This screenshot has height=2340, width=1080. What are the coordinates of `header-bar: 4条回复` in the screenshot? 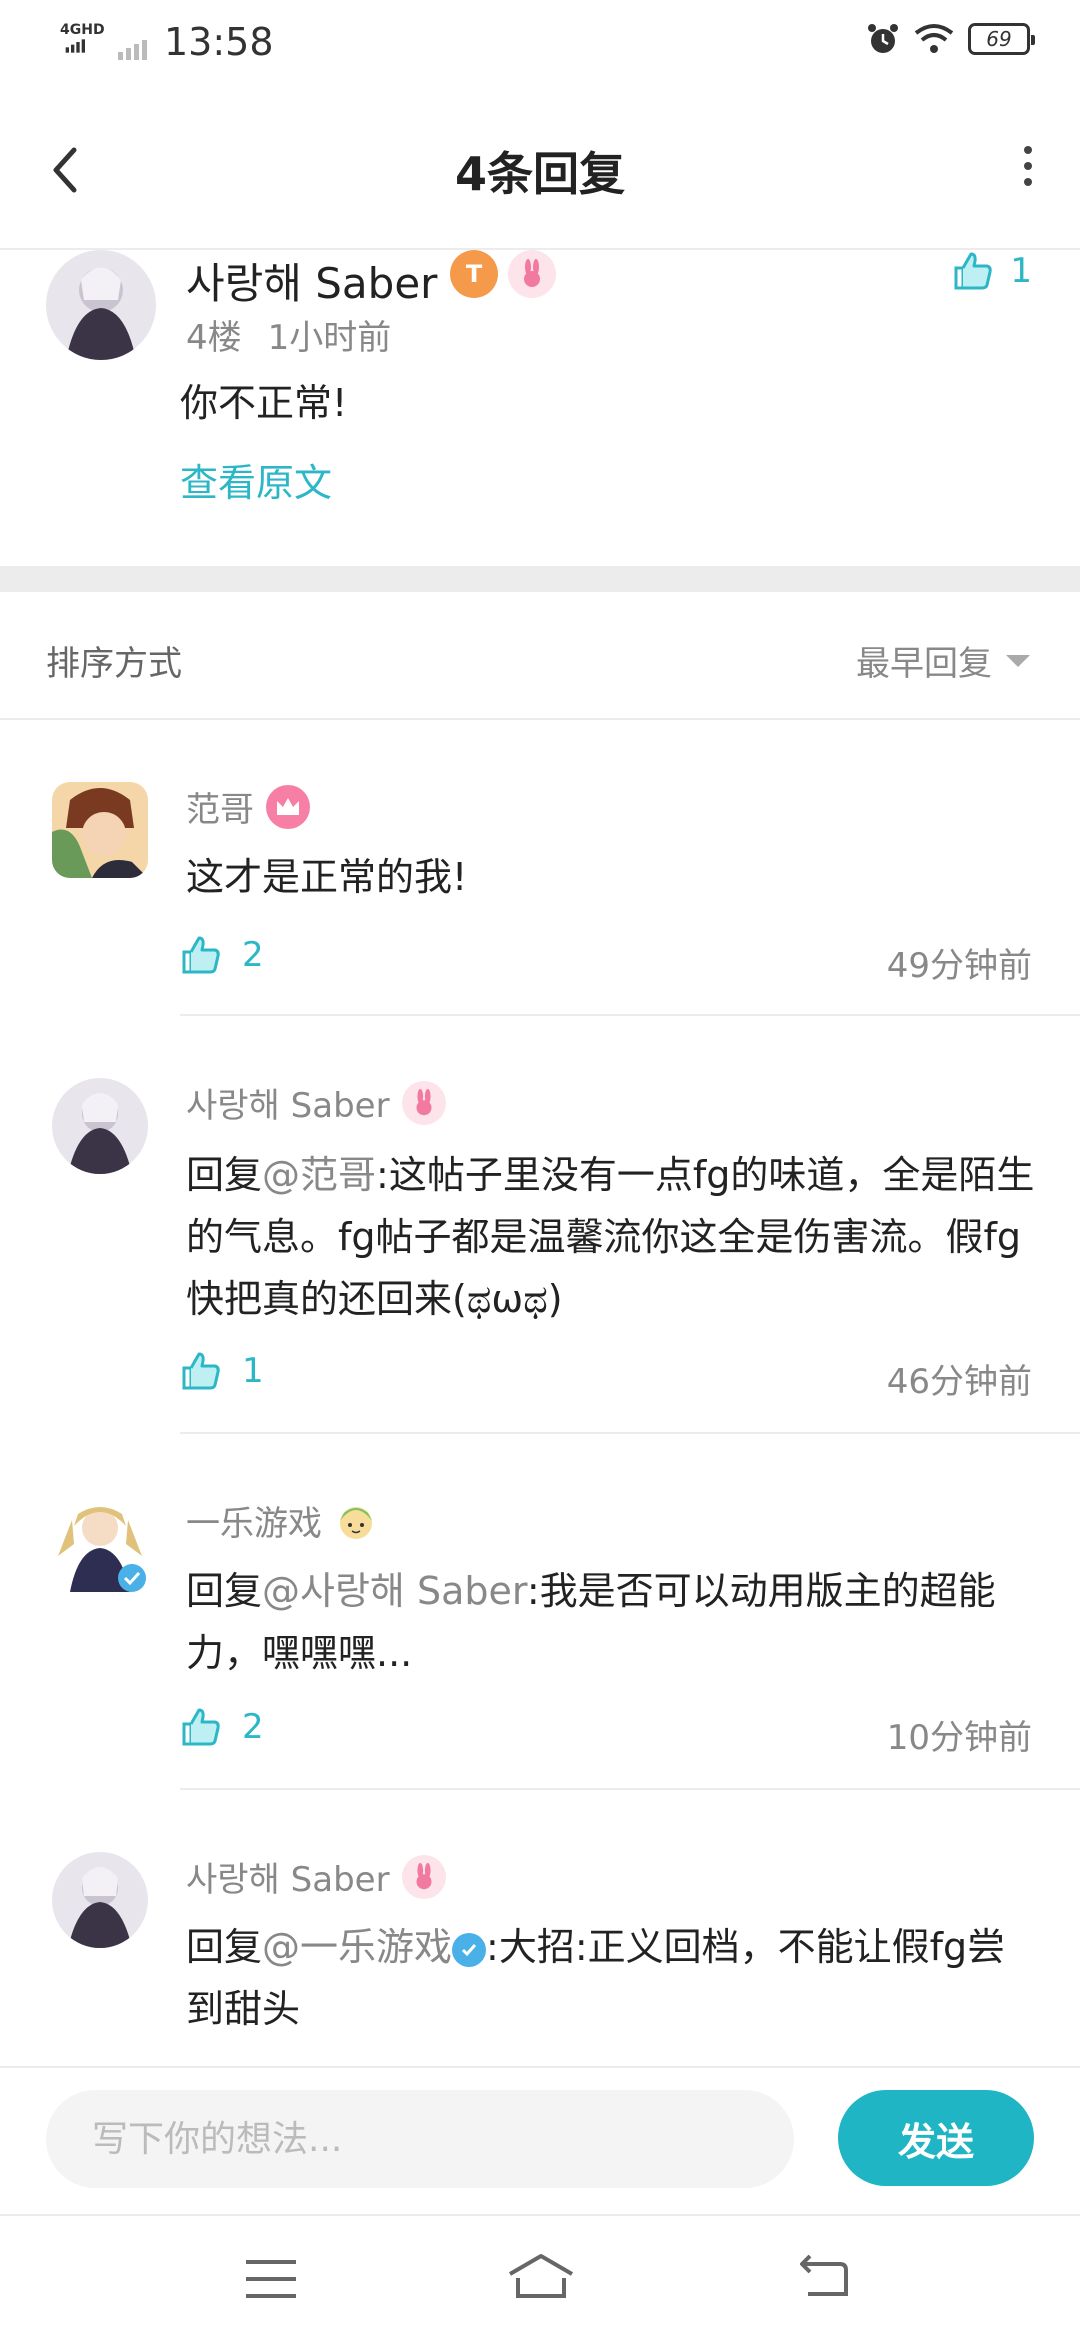 It's located at (540, 180).